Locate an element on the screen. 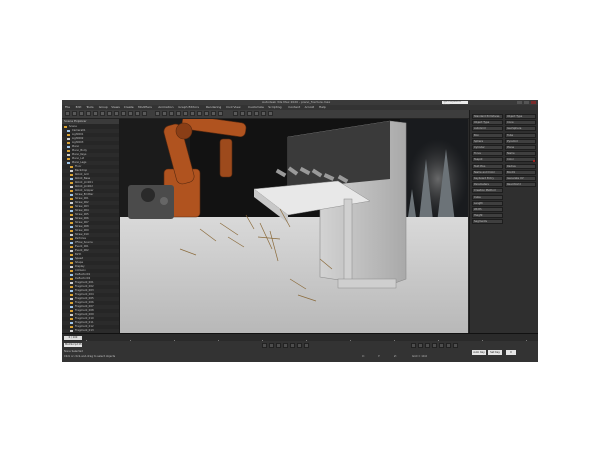  command-panel-label: Color is located at coordinates (510, 160).